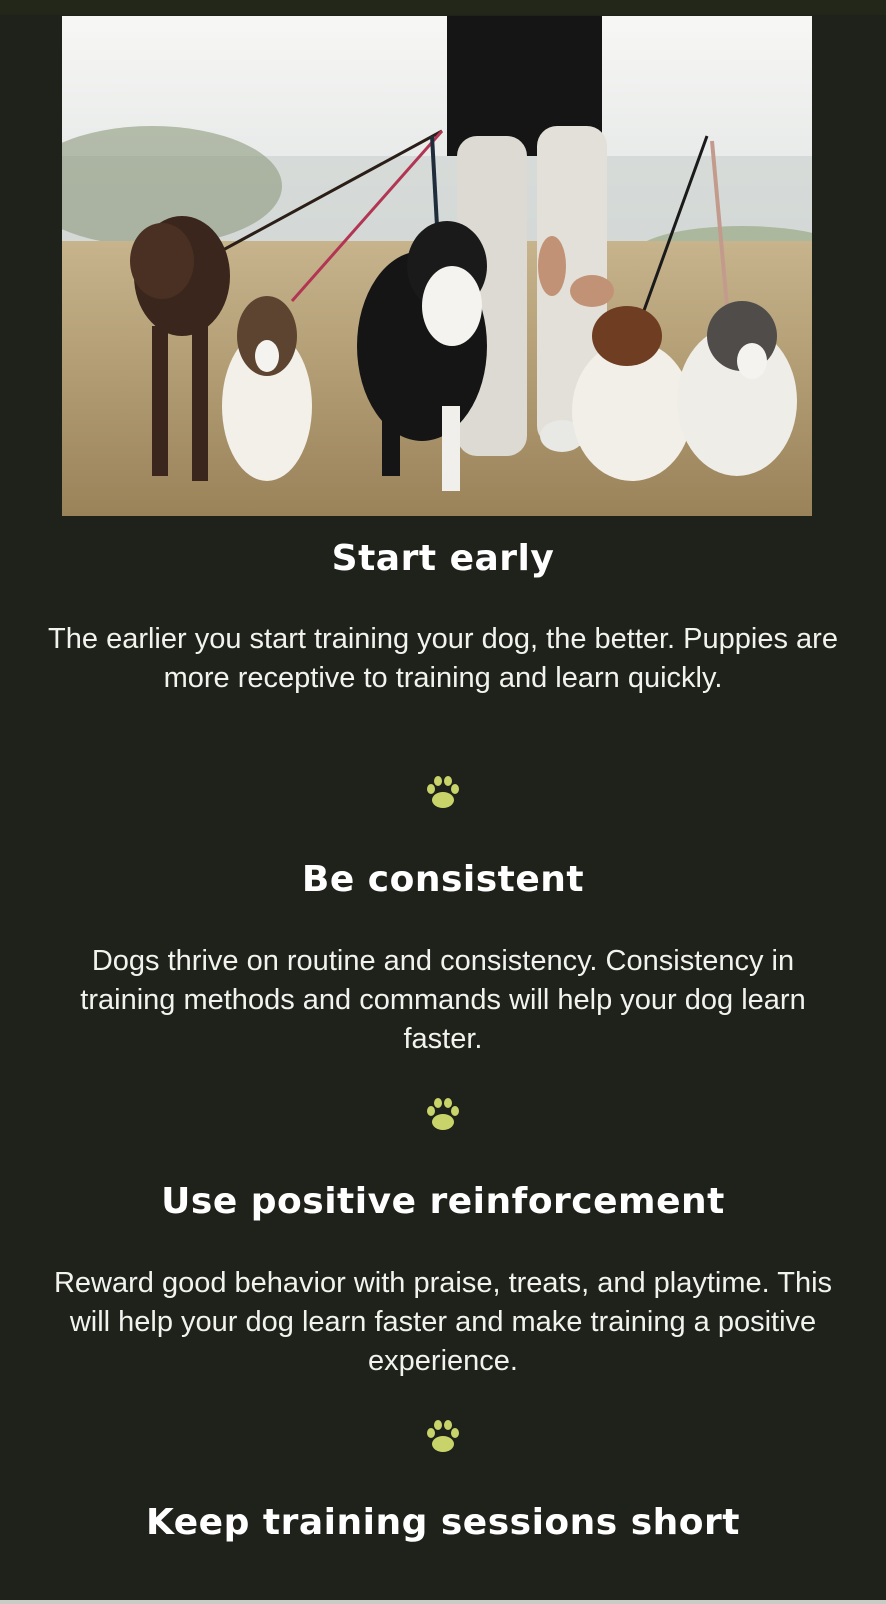 The width and height of the screenshot is (886, 1604). I want to click on tip-be-consistent: Be consistent, so click(443, 880).